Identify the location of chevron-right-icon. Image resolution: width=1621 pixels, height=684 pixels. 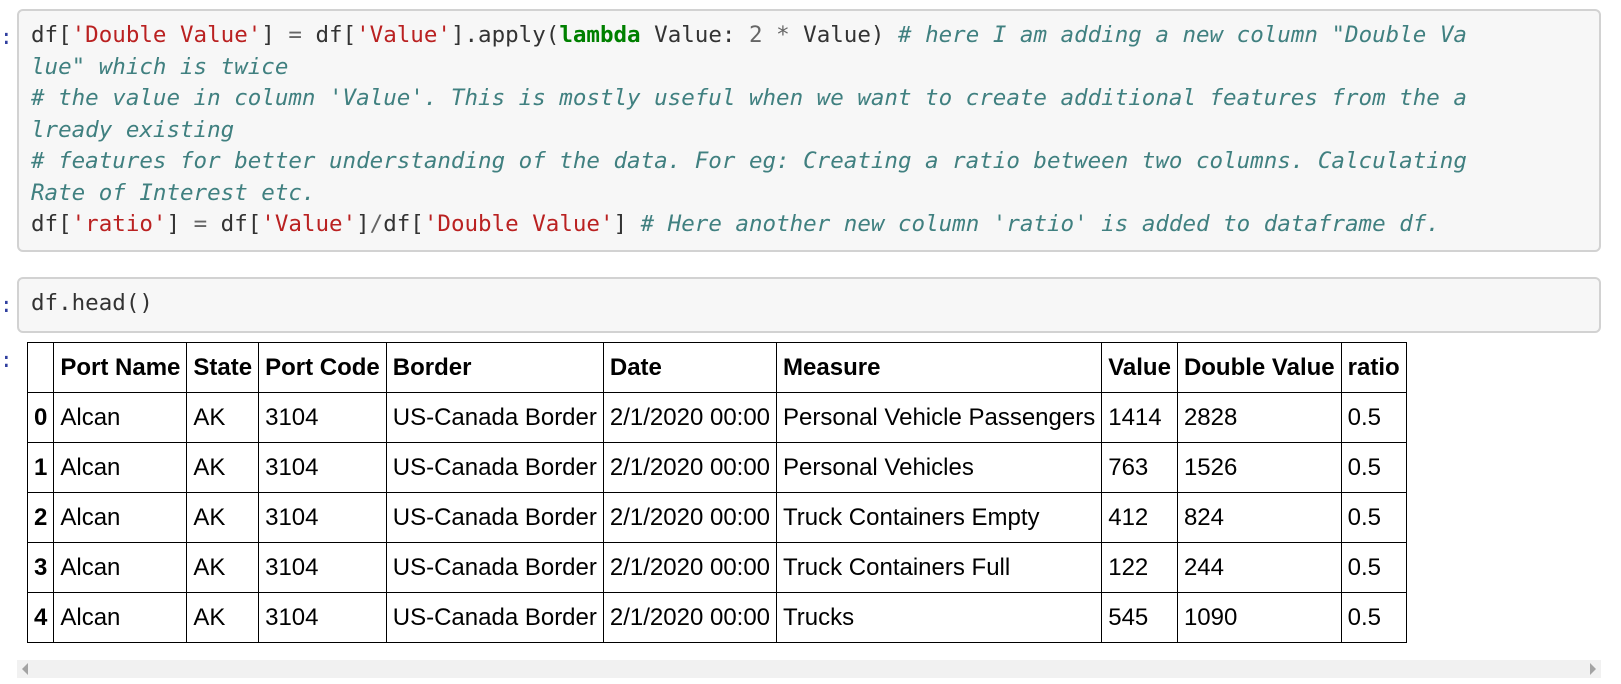
(1593, 669).